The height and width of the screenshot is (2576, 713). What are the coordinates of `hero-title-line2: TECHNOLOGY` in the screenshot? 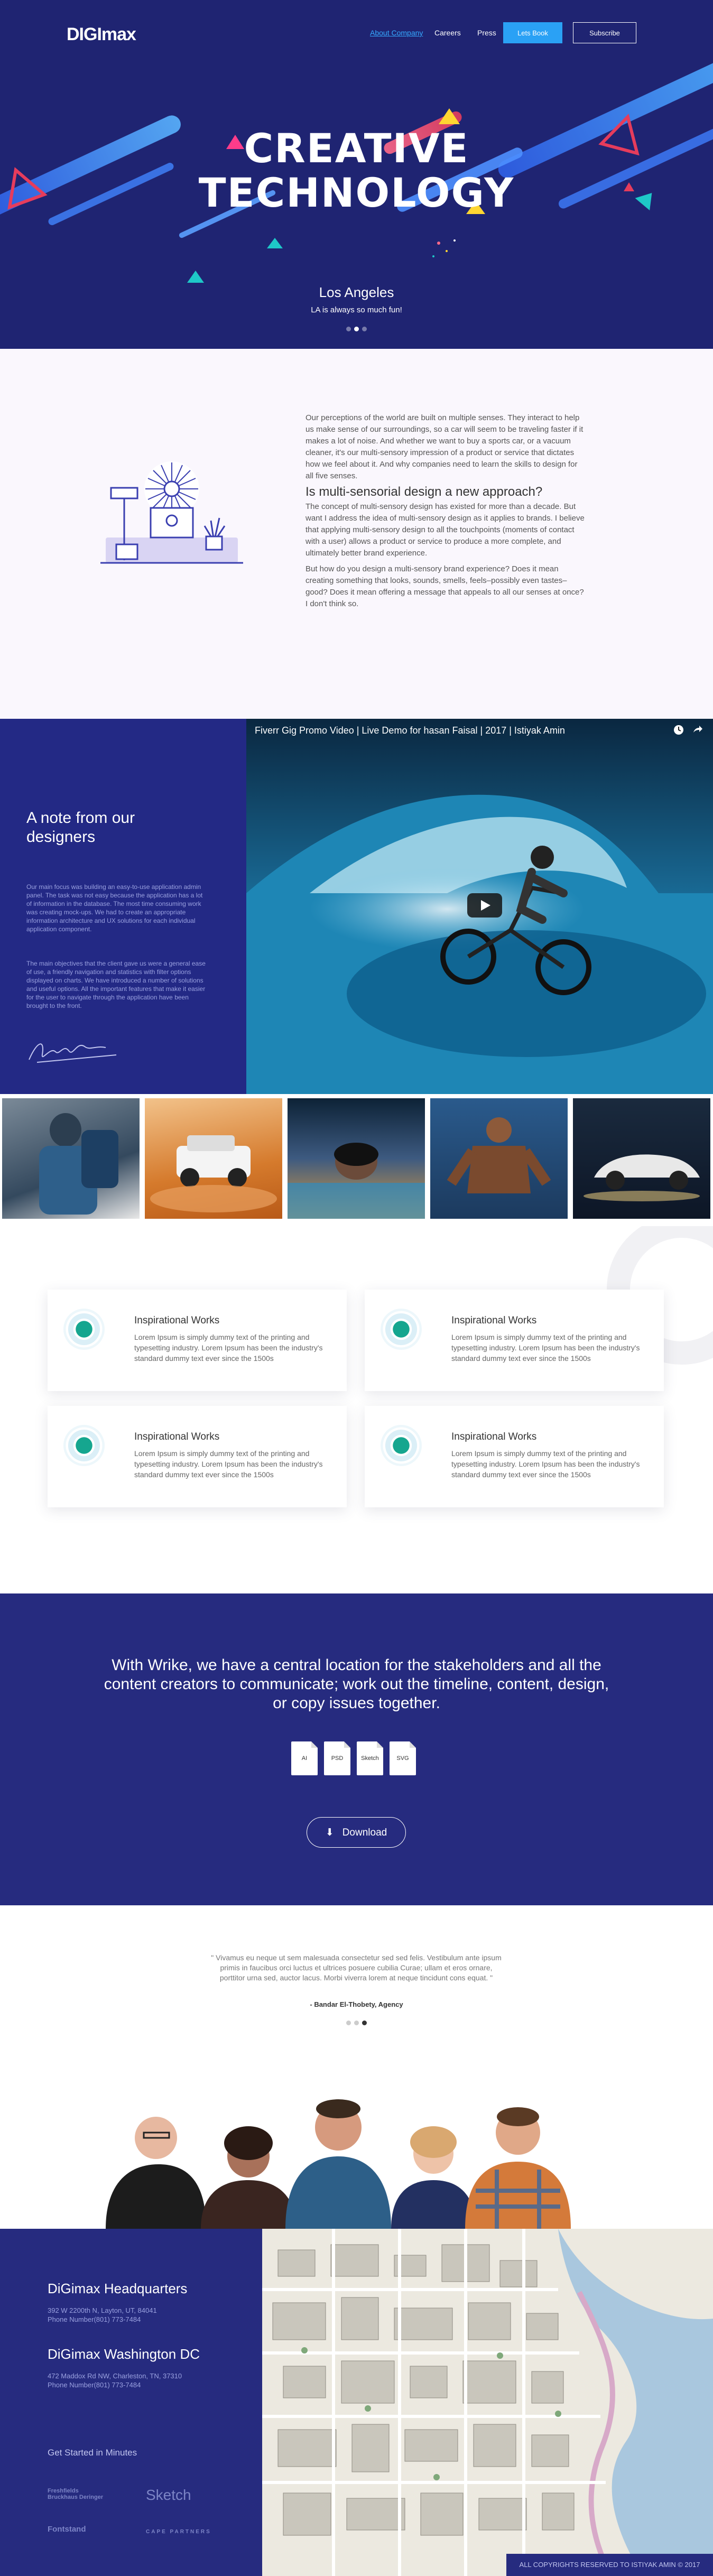 It's located at (357, 192).